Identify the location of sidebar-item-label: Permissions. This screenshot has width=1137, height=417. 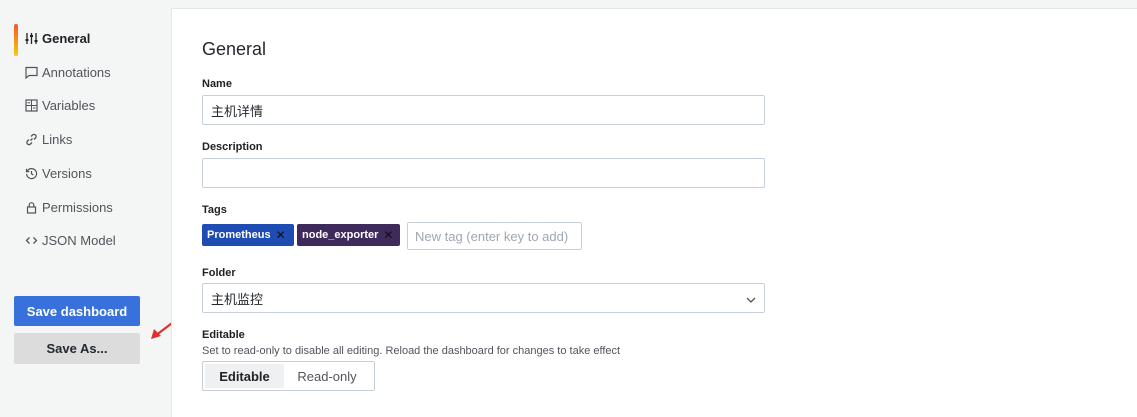
(77, 207).